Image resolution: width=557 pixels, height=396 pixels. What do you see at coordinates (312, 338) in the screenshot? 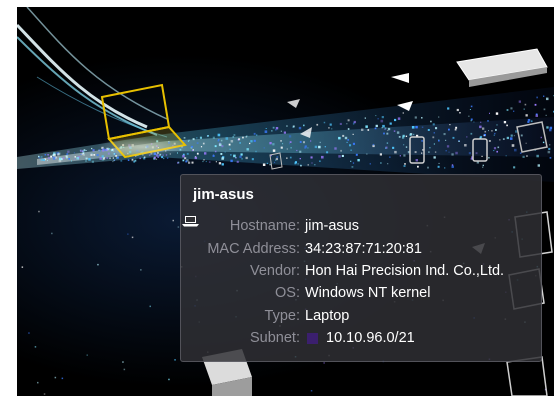
I see `subnet-color-swatch` at bounding box center [312, 338].